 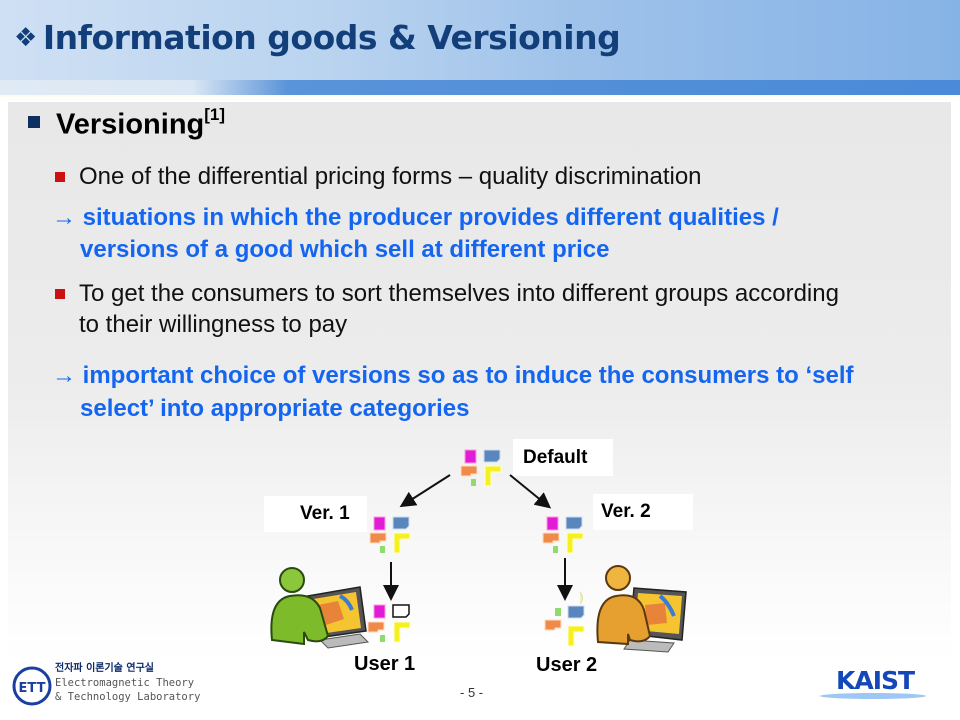 What do you see at coordinates (875, 680) in the screenshot?
I see `kaist-logo: KAIST` at bounding box center [875, 680].